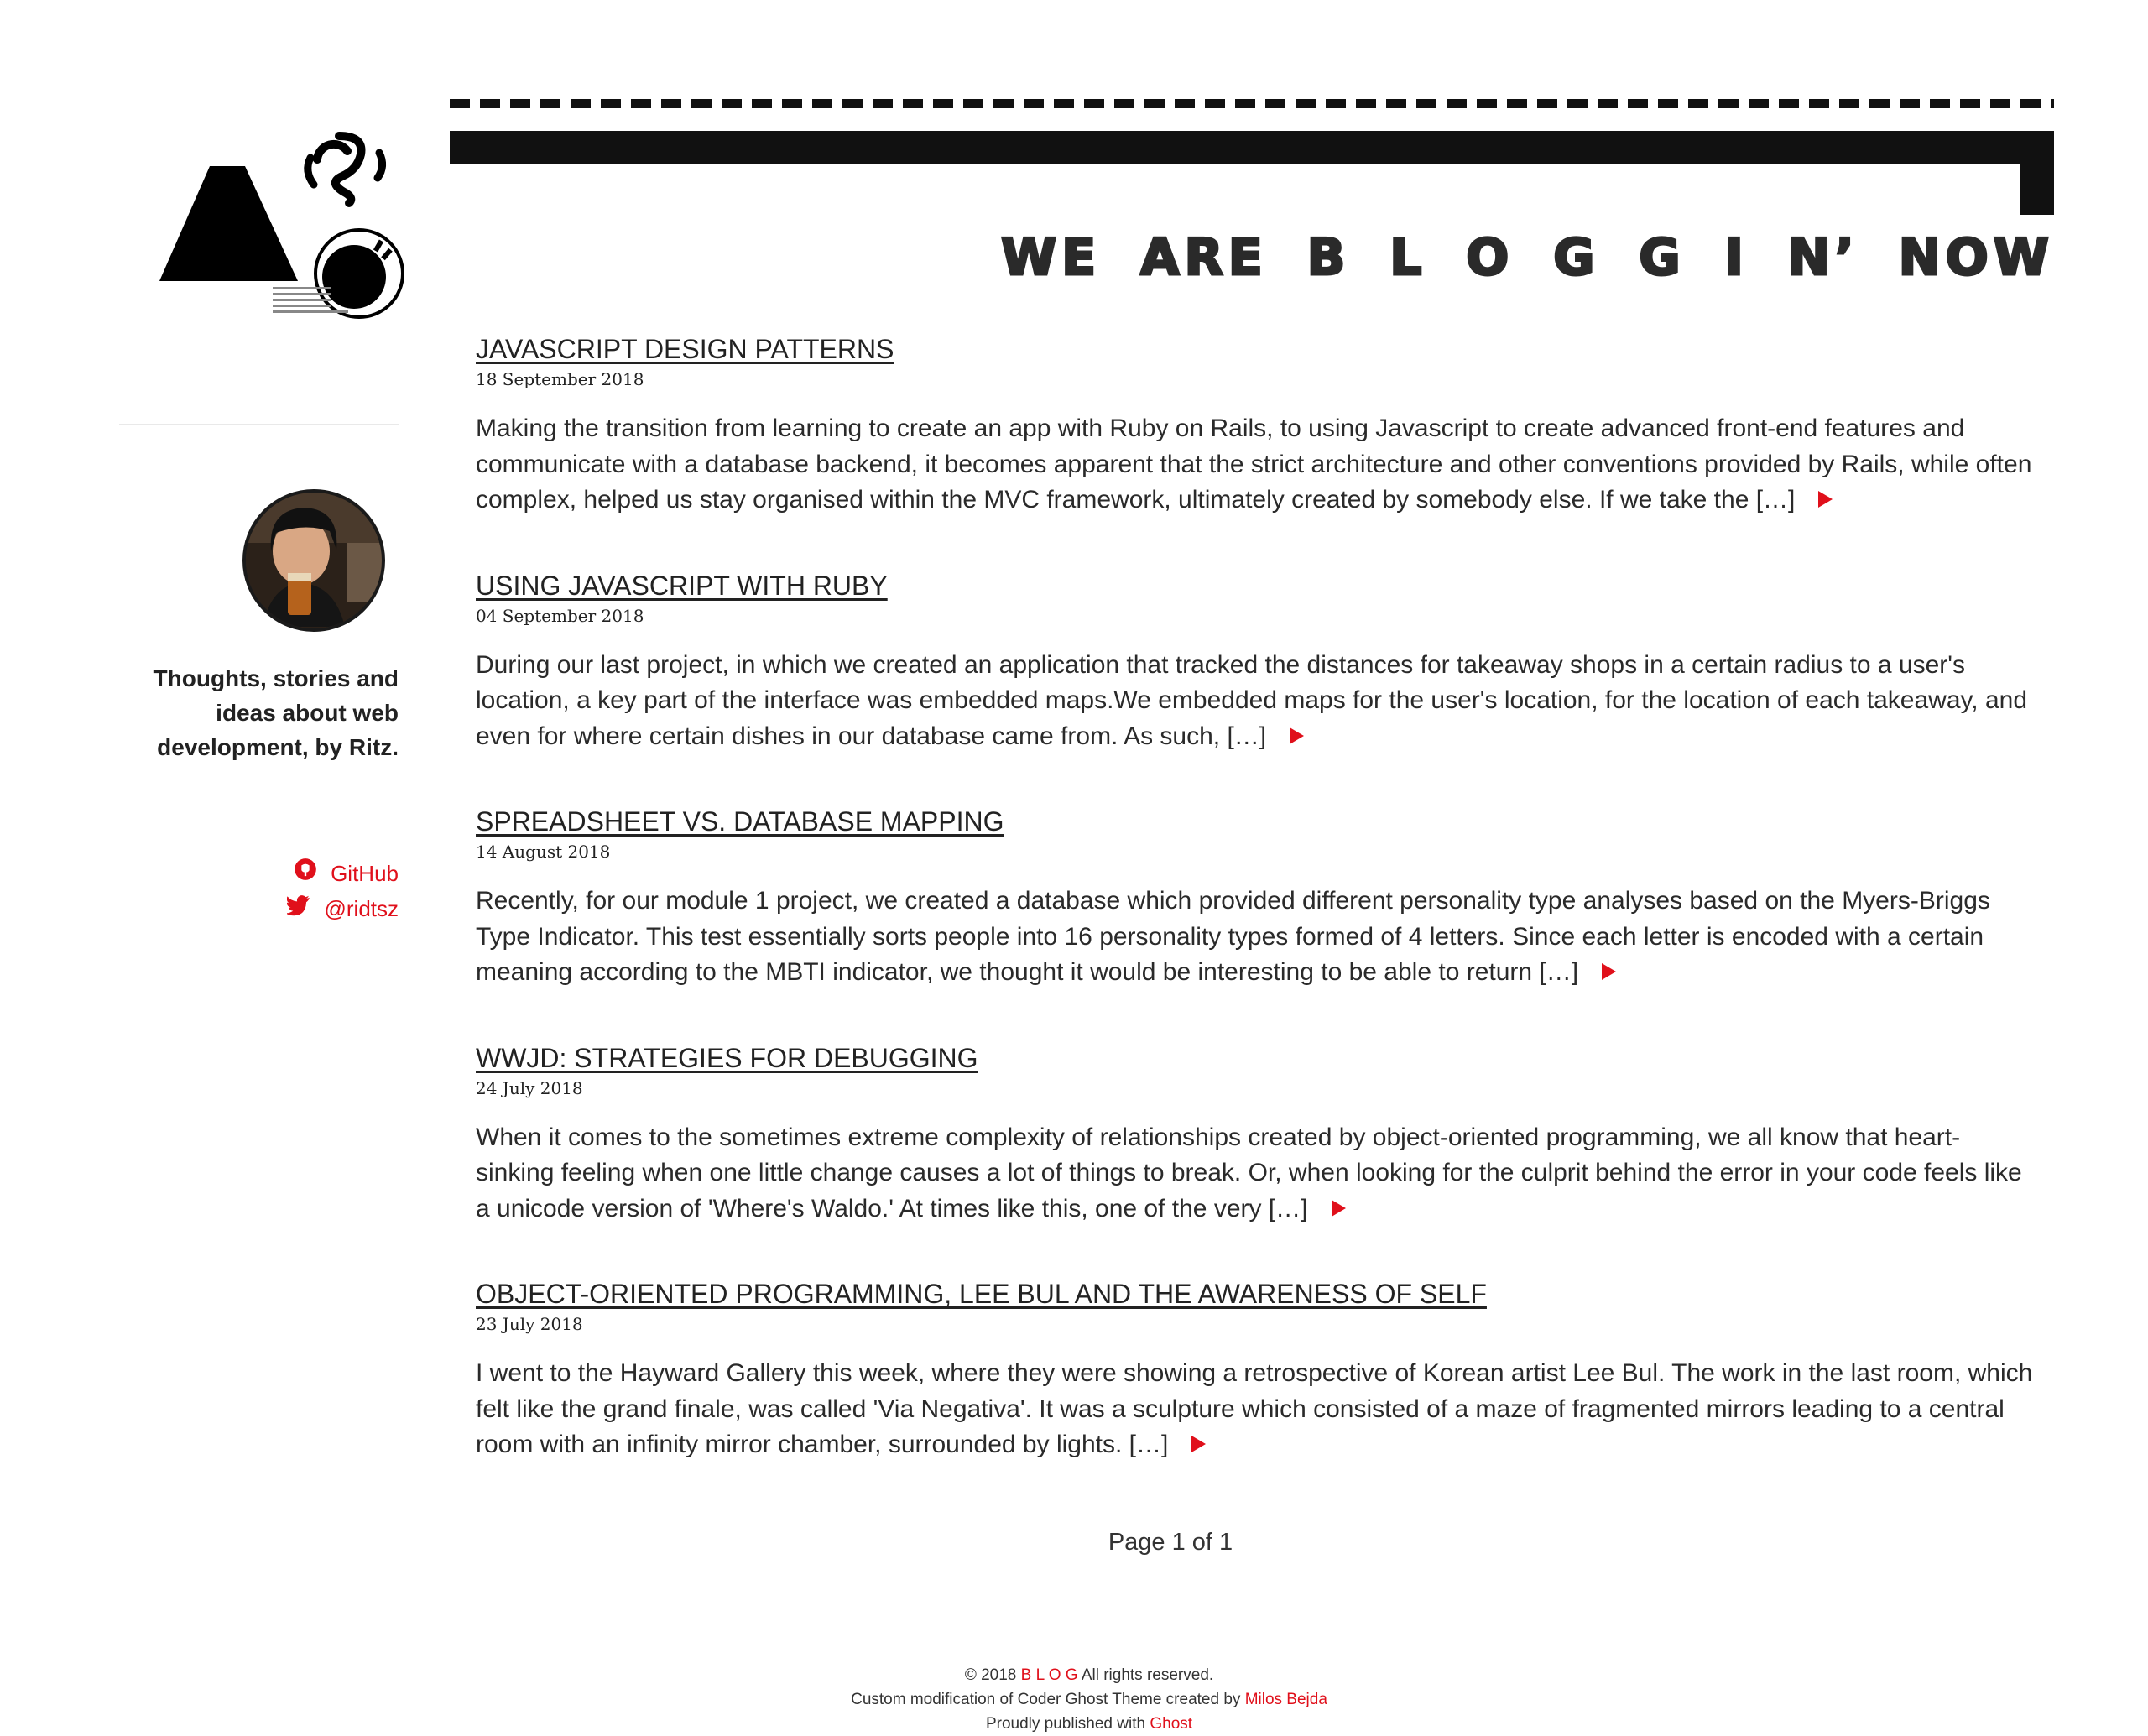 The image size is (2148, 1736). I want to click on github-link: GitHub, so click(343, 874).